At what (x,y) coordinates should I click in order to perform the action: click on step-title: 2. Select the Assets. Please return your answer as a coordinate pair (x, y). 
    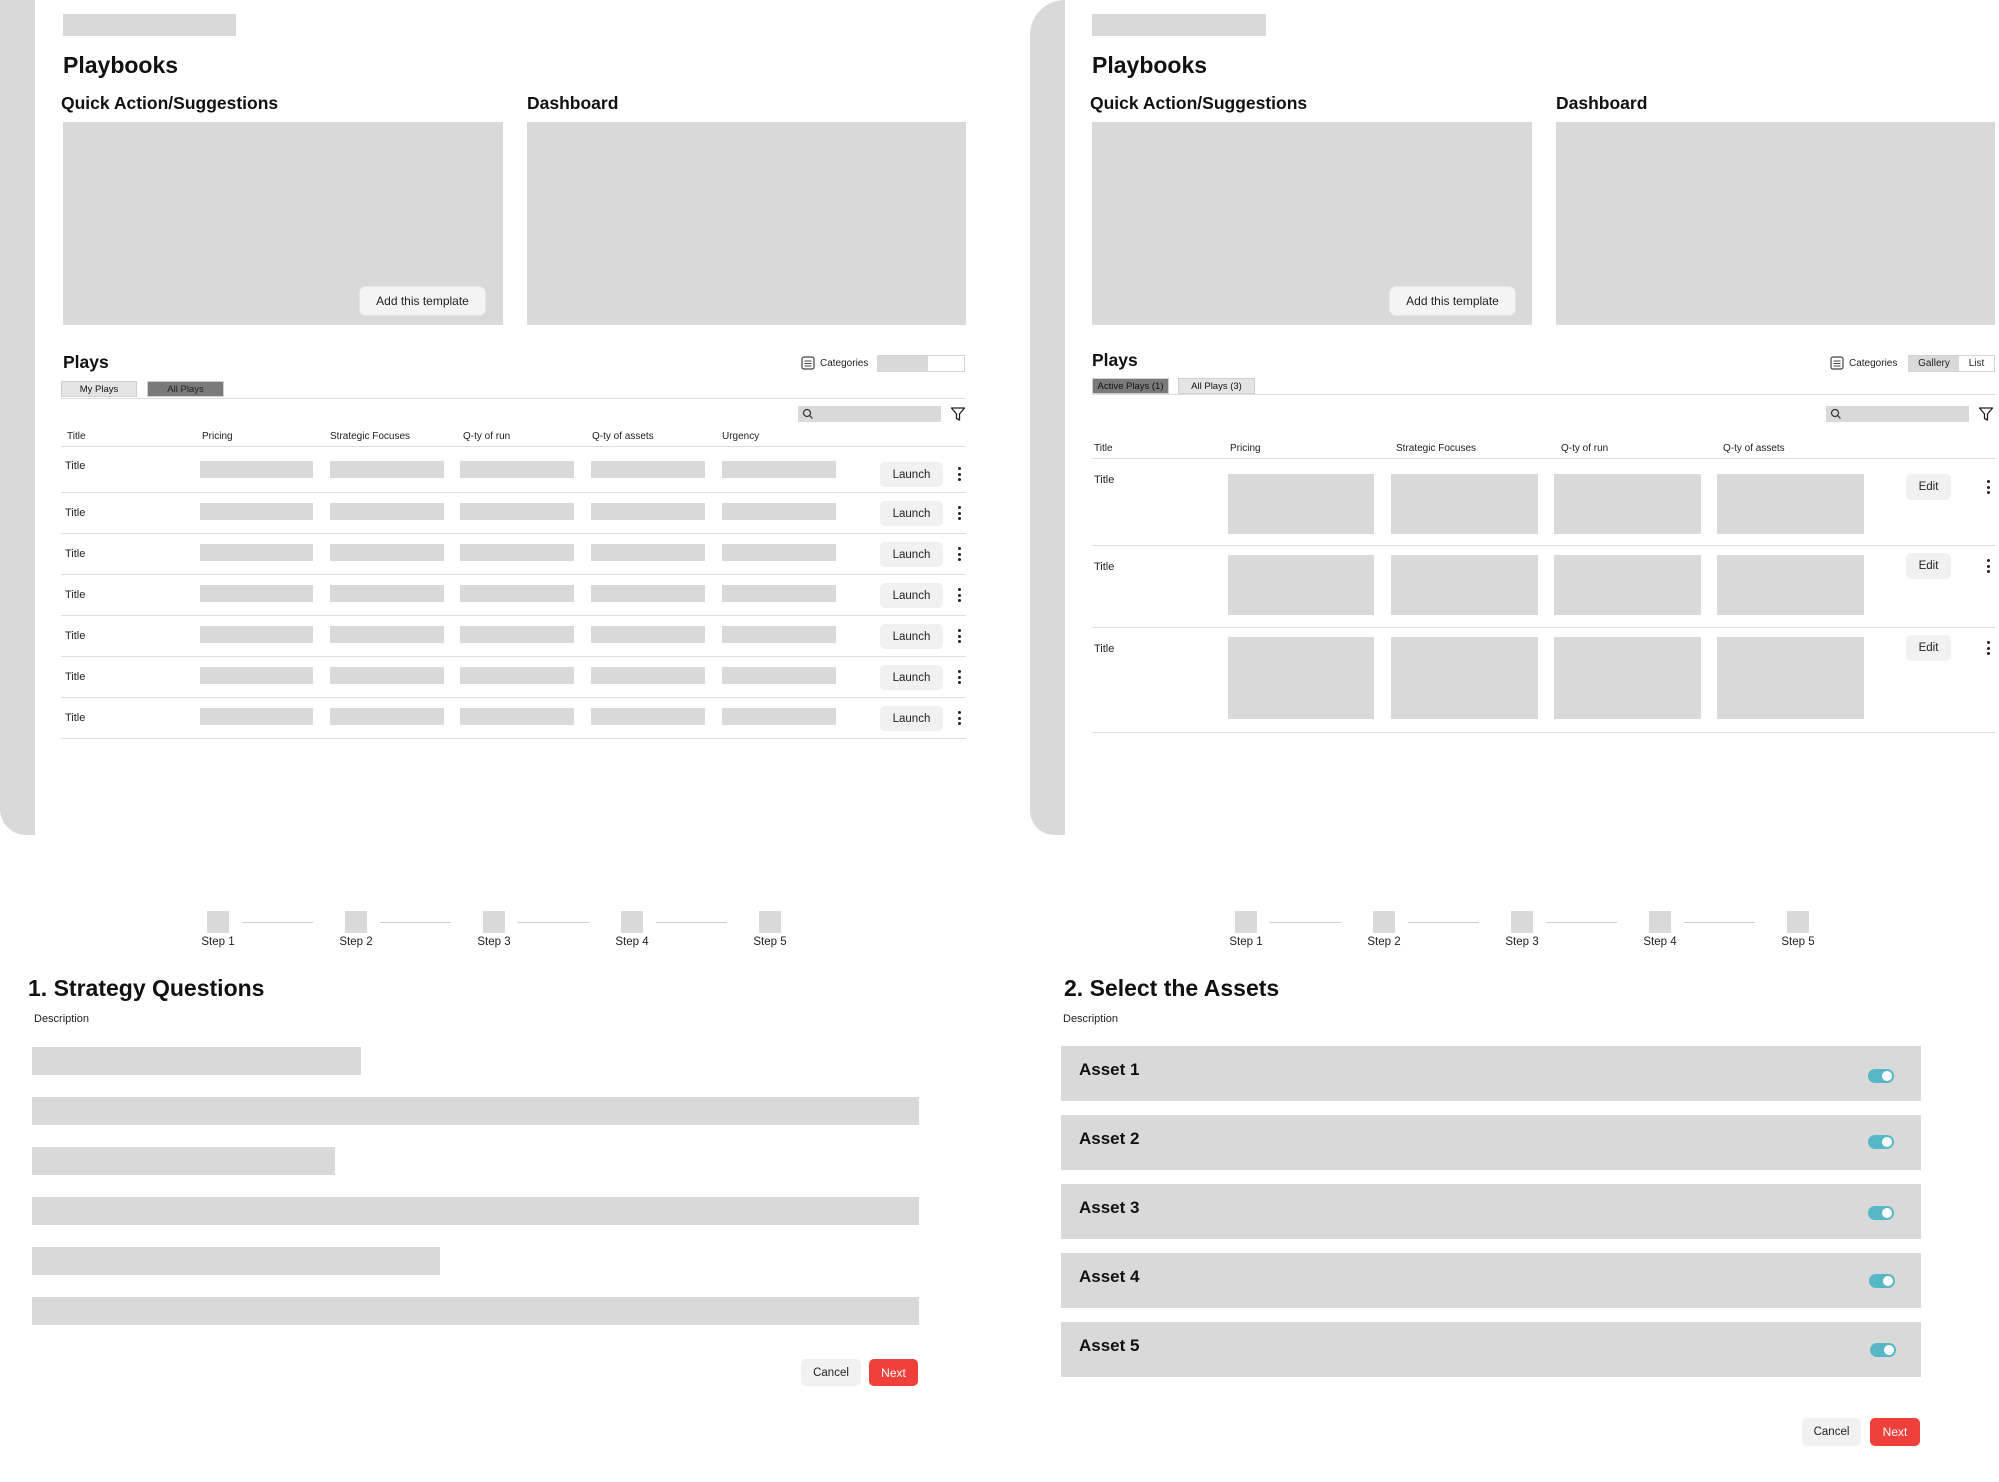
    Looking at the image, I should click on (1172, 988).